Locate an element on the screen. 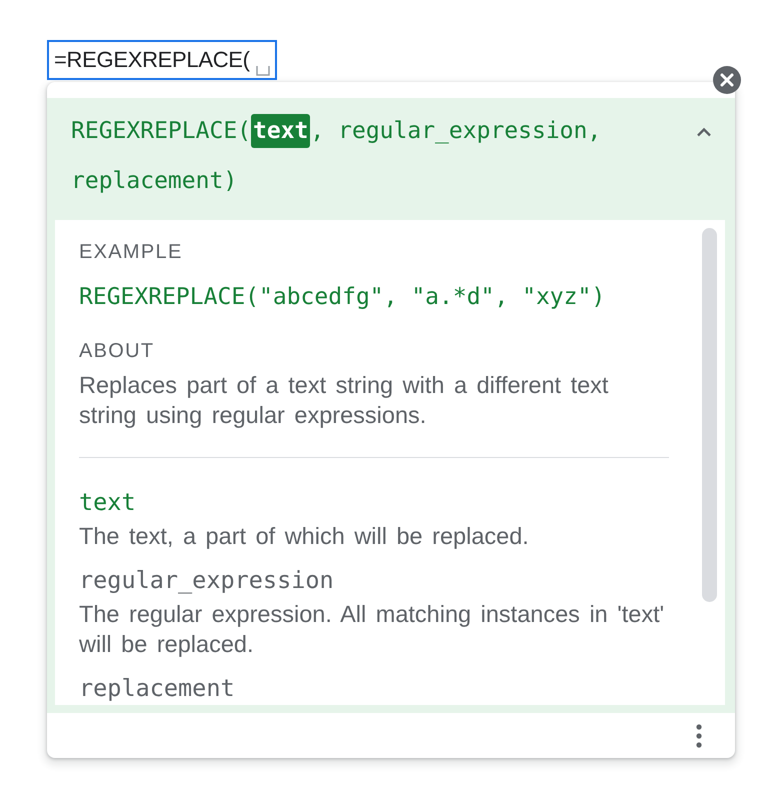 The image size is (768, 788). function-name: REGEXREPLACE( is located at coordinates (161, 131).